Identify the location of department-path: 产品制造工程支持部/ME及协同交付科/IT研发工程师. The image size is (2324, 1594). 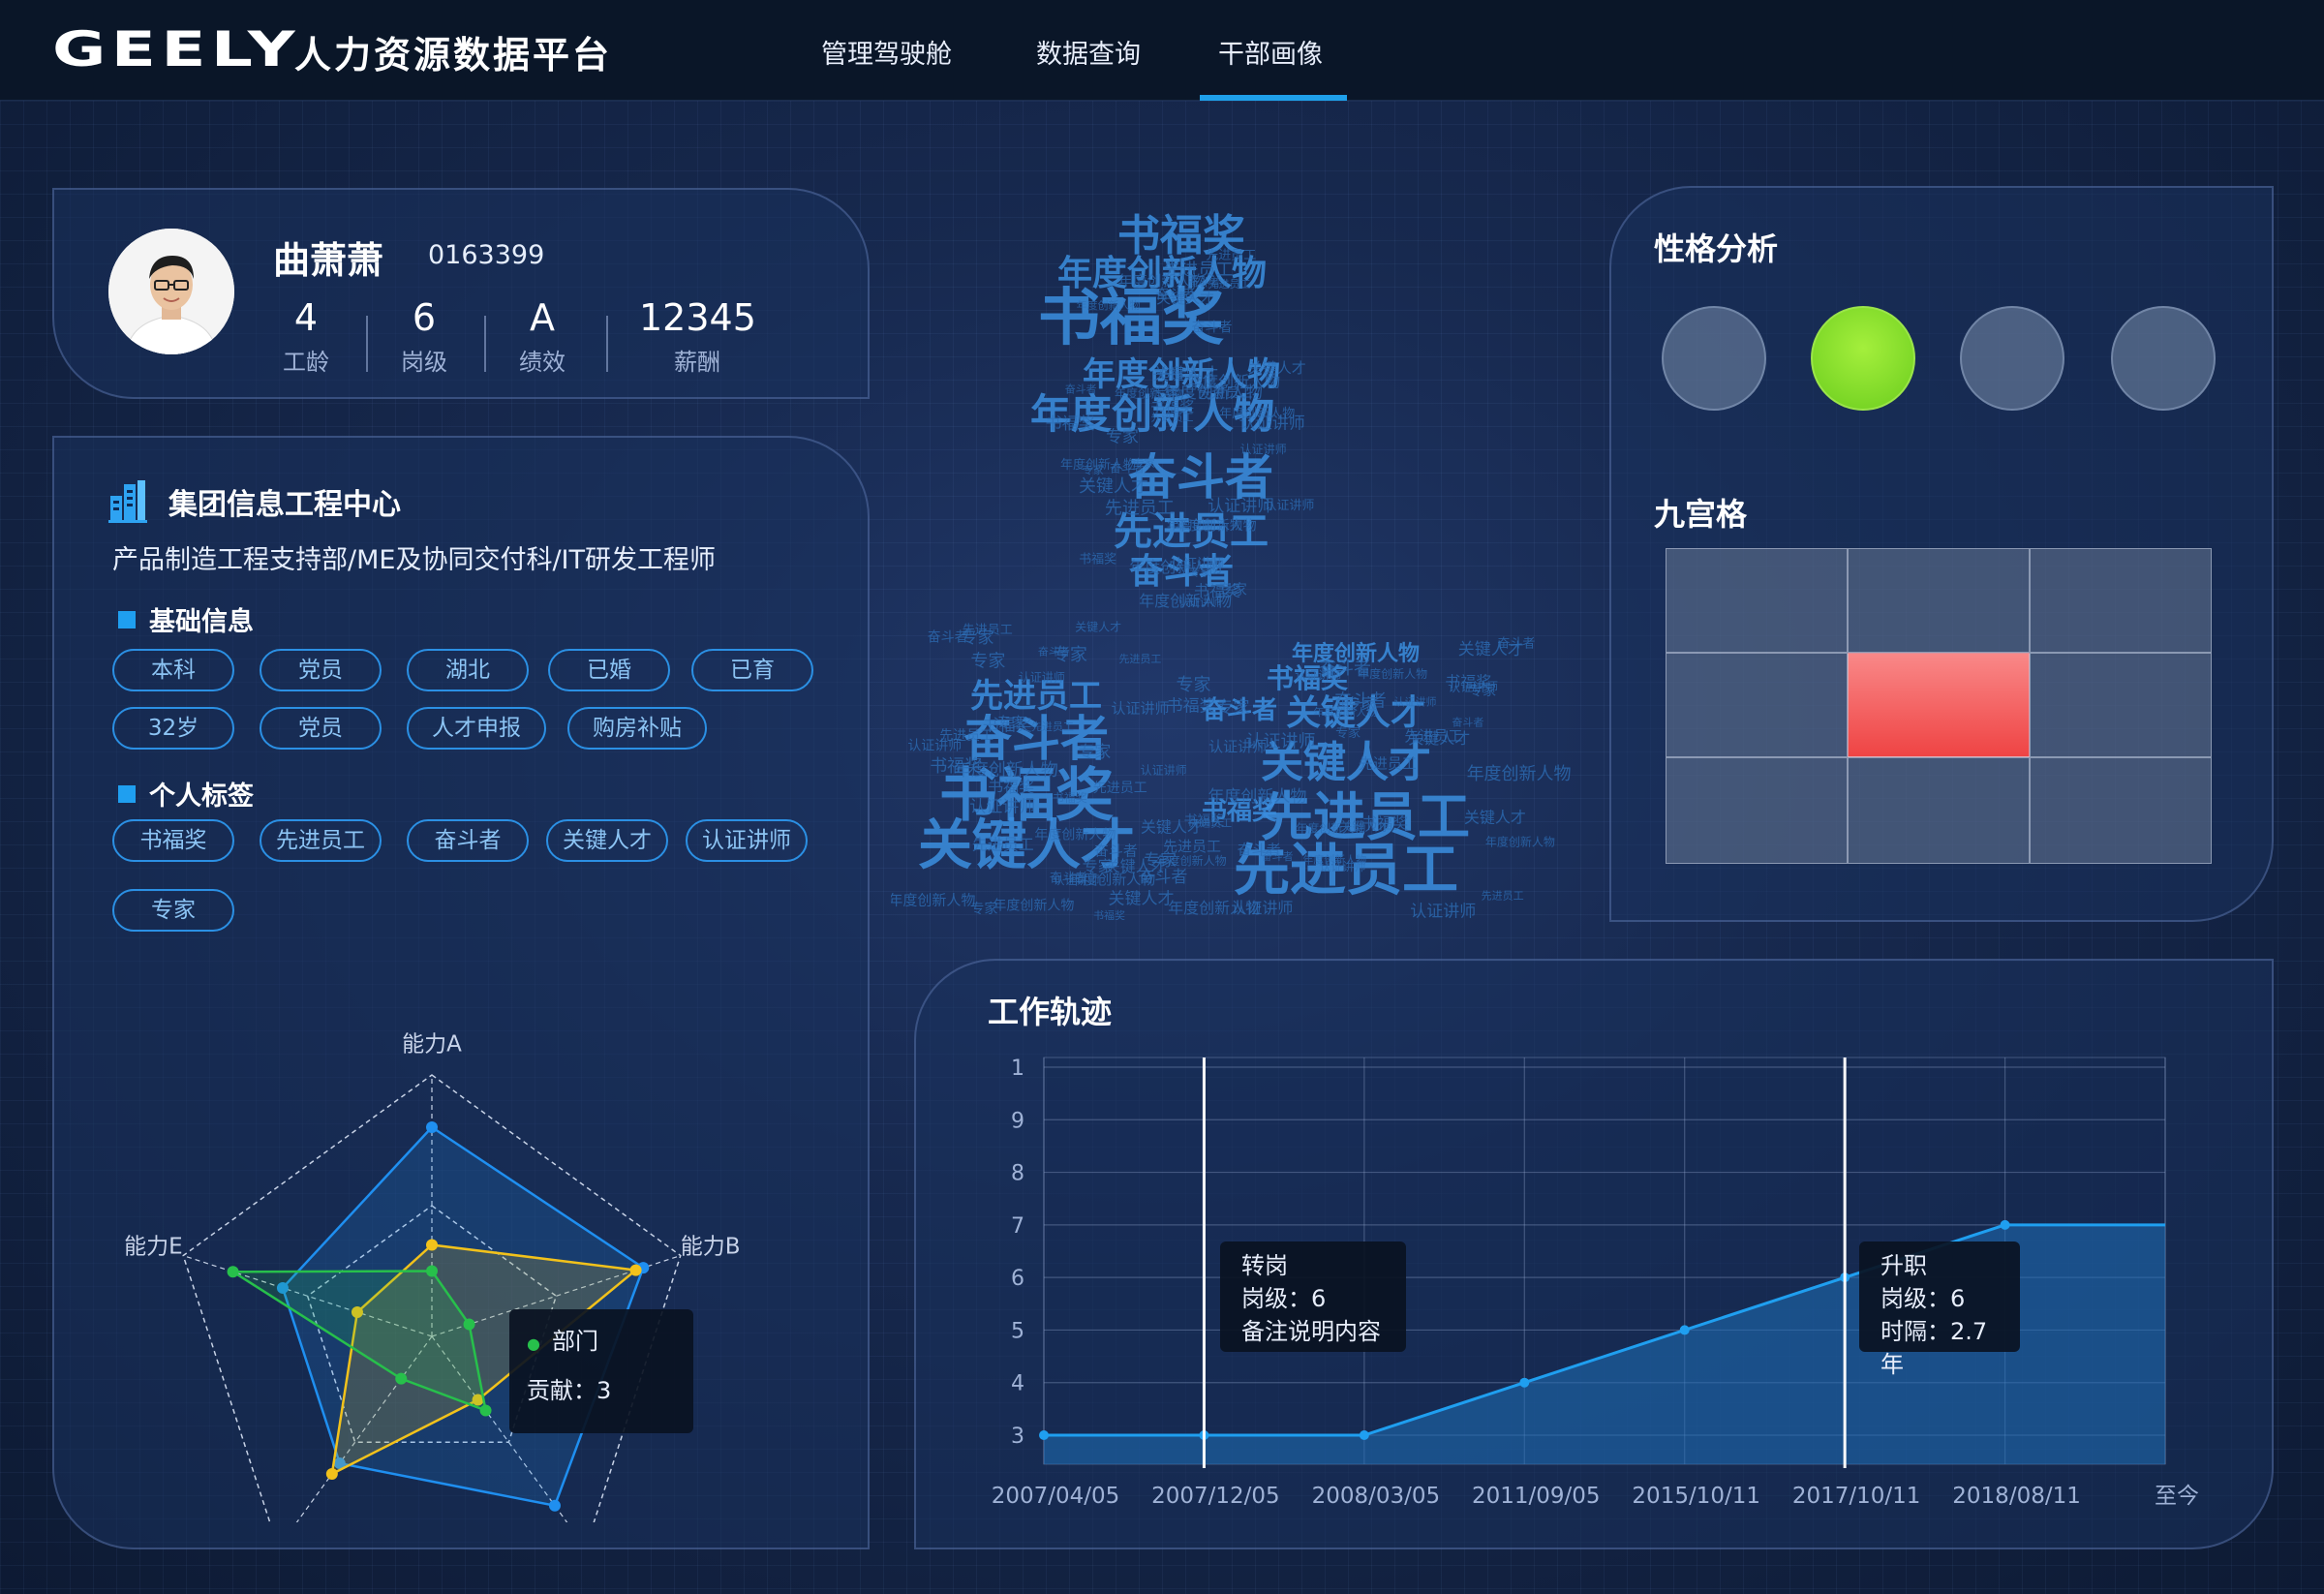
(415, 560).